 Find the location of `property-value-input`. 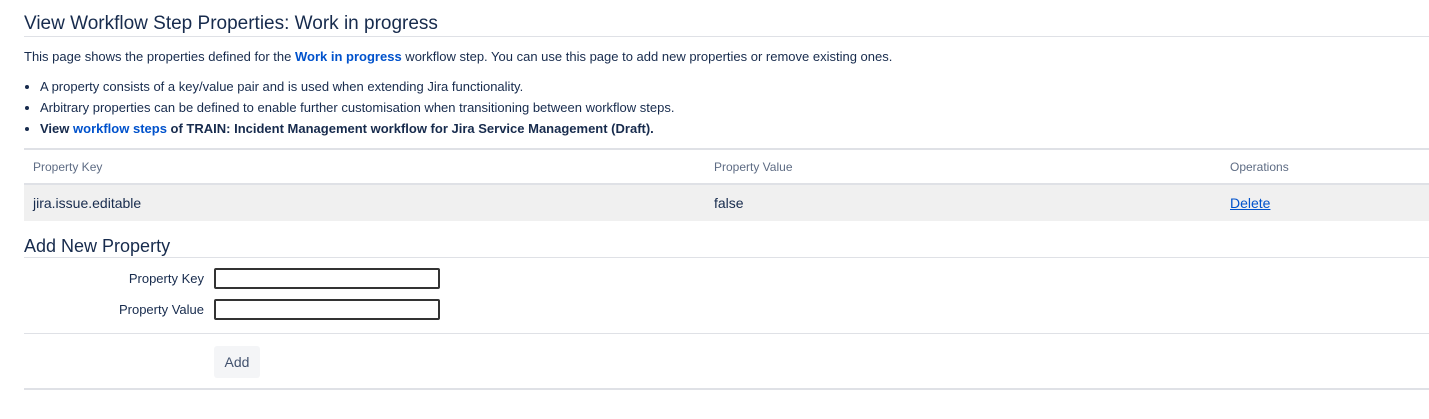

property-value-input is located at coordinates (327, 309).